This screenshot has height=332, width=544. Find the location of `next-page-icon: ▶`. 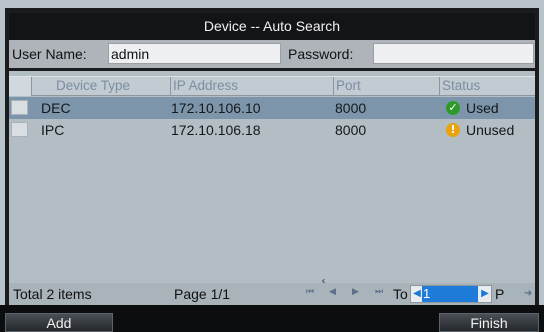

next-page-icon: ▶ is located at coordinates (355, 292).